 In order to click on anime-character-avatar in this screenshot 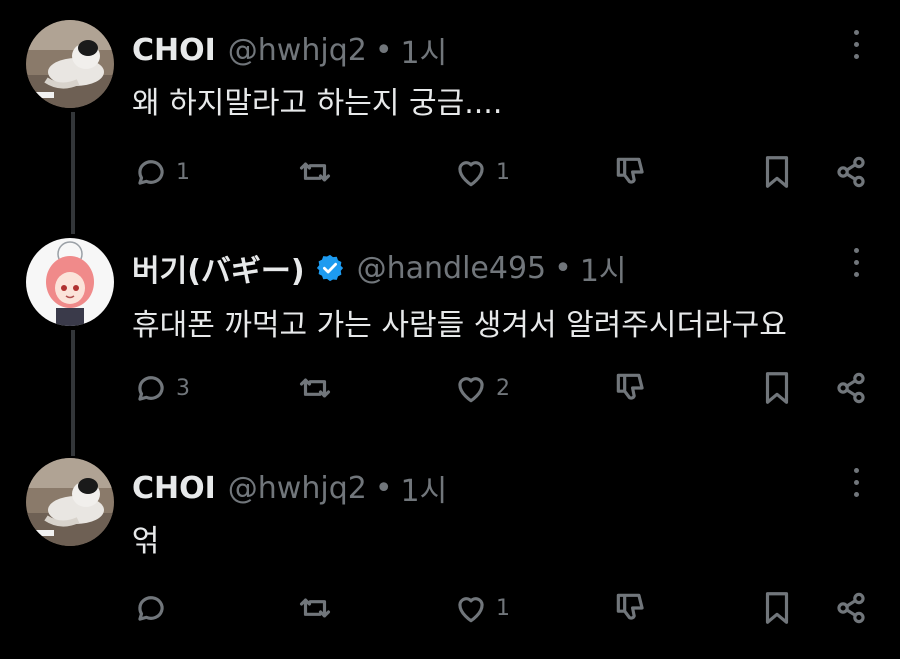, I will do `click(70, 282)`.